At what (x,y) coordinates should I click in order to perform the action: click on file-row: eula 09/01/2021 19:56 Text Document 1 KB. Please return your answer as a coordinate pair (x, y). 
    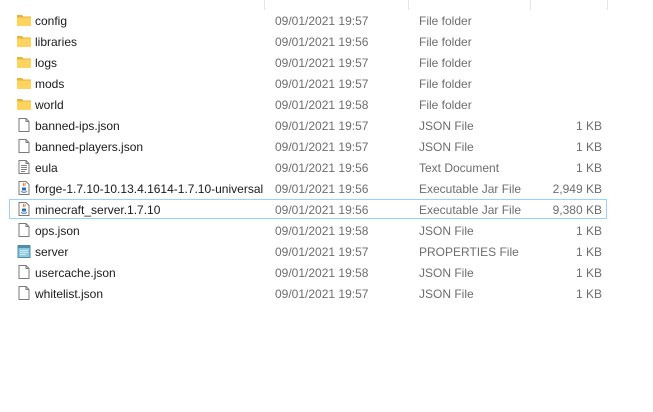
    Looking at the image, I should click on (308, 167).